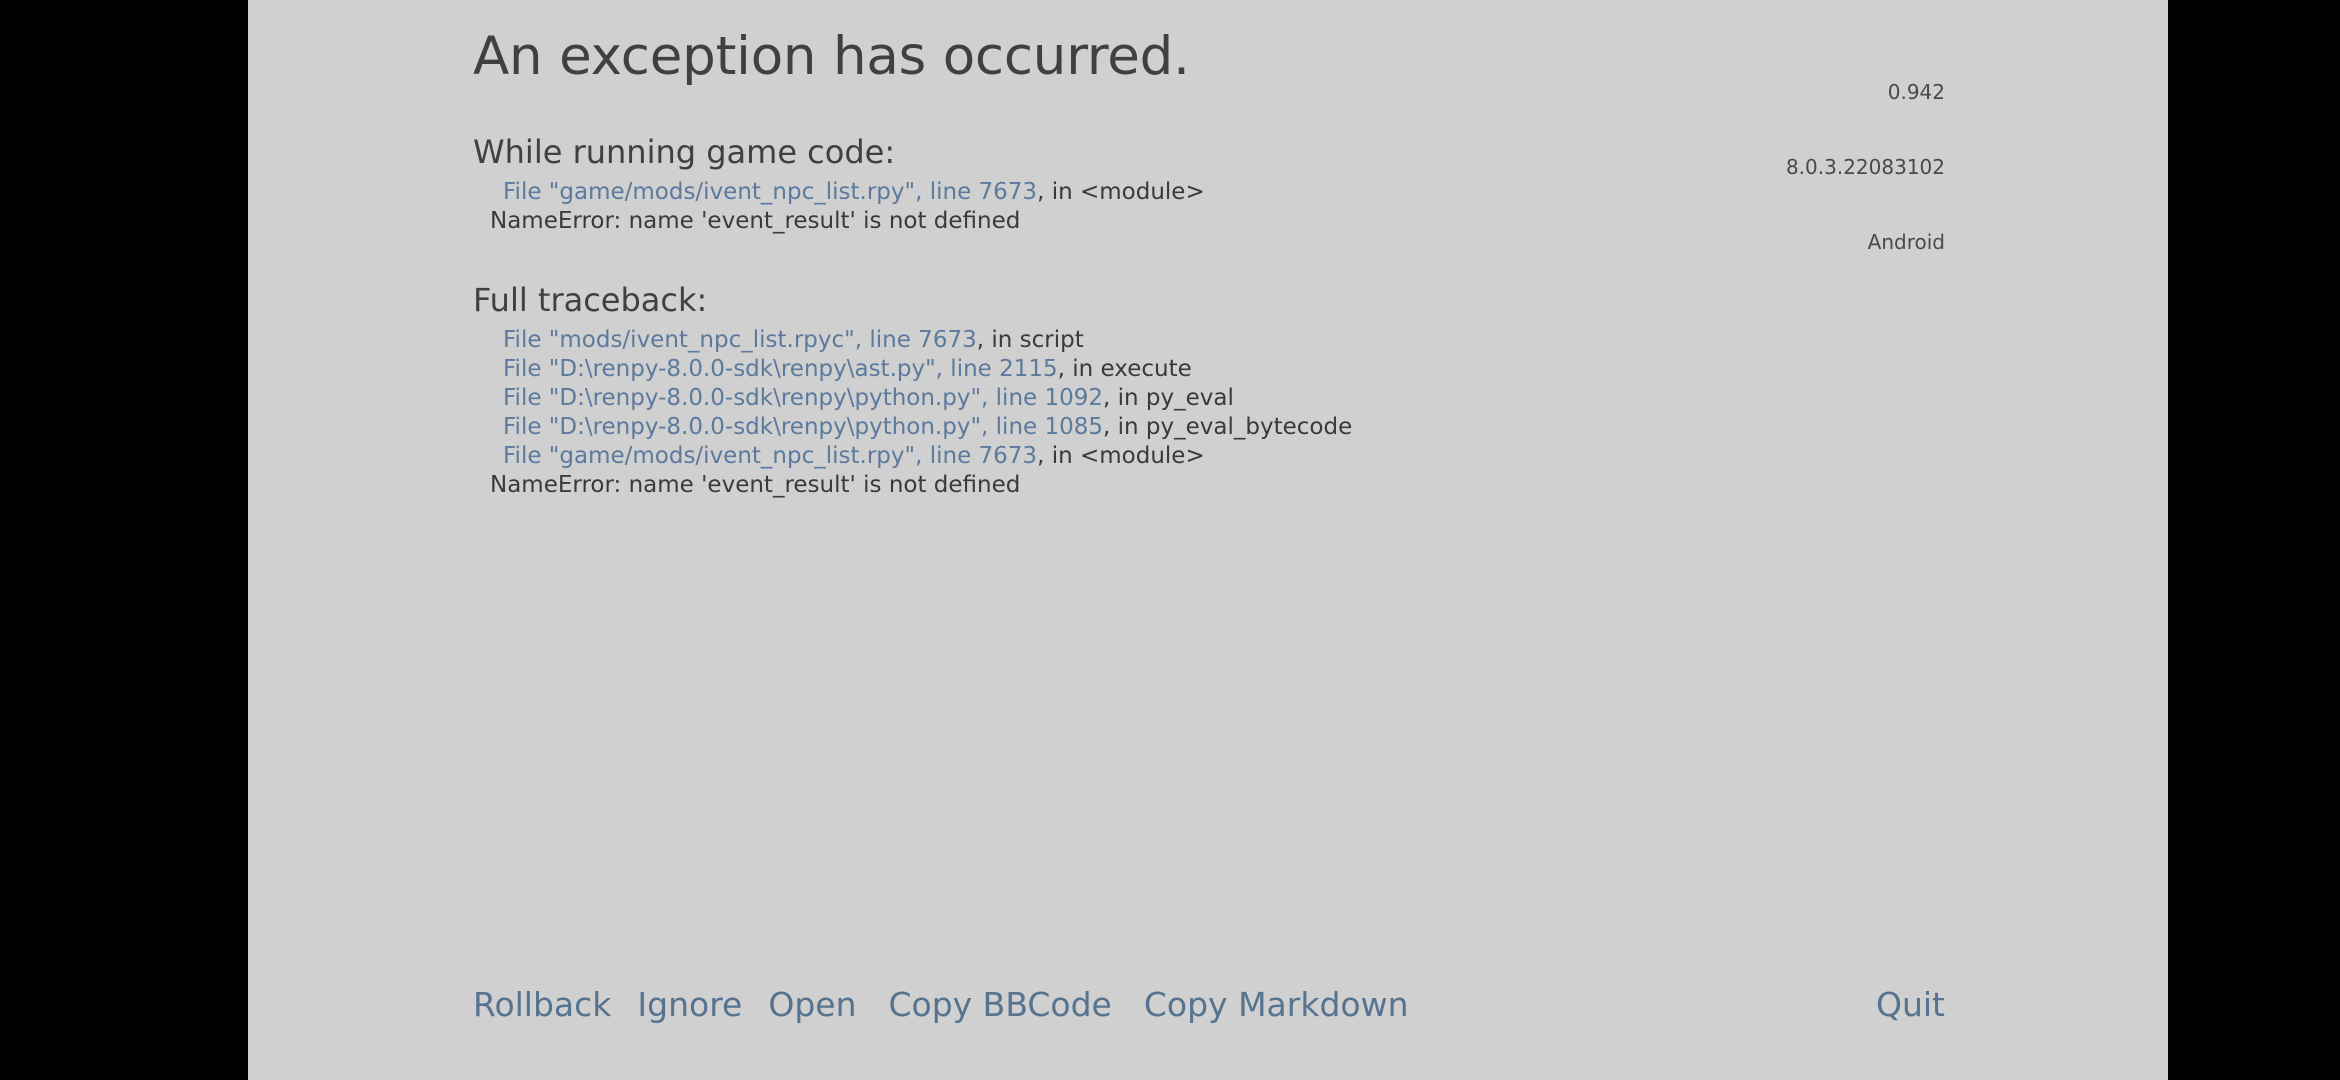  What do you see at coordinates (831, 56) in the screenshot?
I see `page-title: An exception has occurred.` at bounding box center [831, 56].